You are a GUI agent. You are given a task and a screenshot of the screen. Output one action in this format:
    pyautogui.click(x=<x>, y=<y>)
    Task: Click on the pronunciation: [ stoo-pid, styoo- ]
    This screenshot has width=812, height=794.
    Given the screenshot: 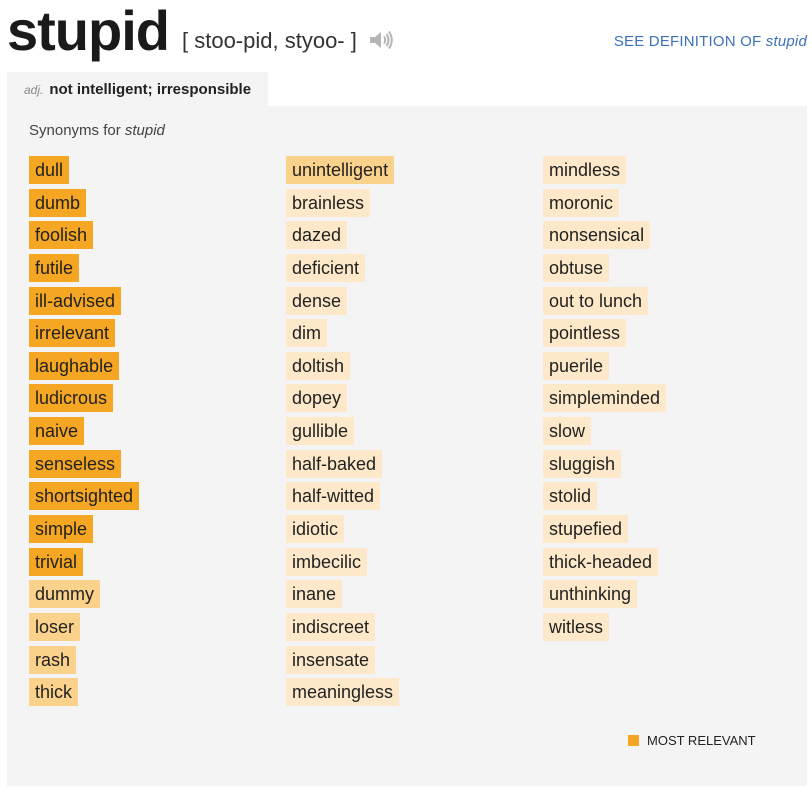 What is the action you would take?
    pyautogui.click(x=269, y=40)
    